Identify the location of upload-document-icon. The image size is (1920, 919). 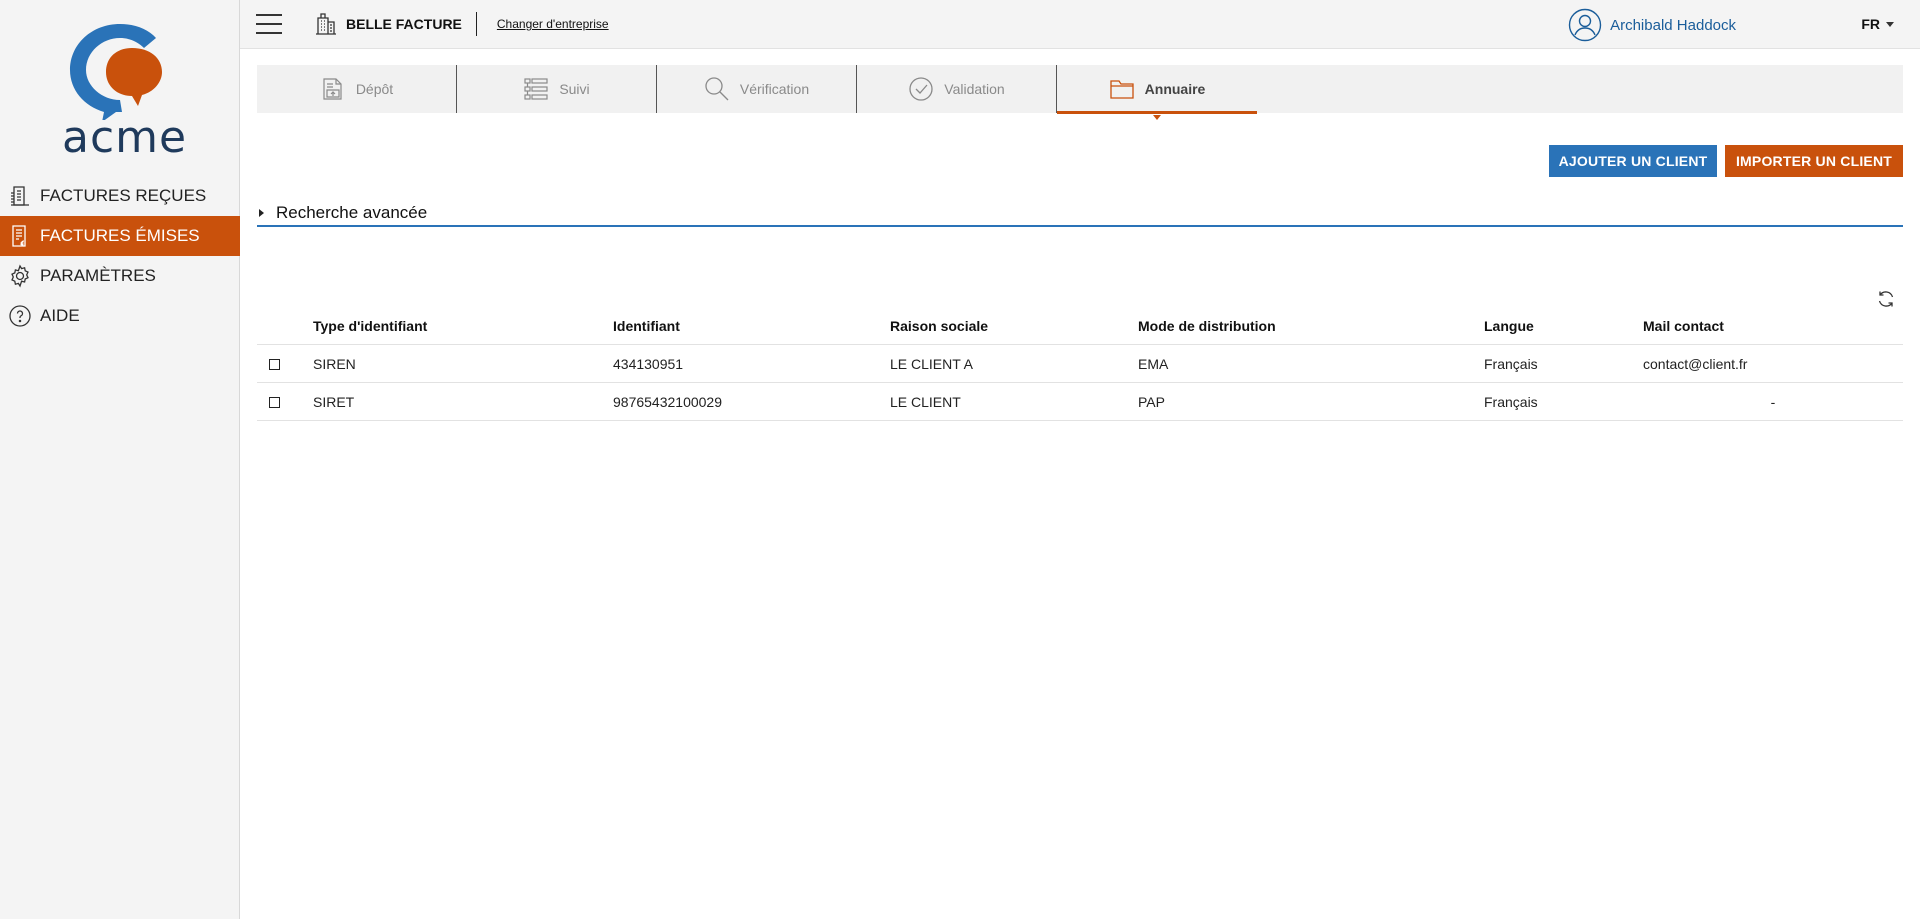
(332, 89).